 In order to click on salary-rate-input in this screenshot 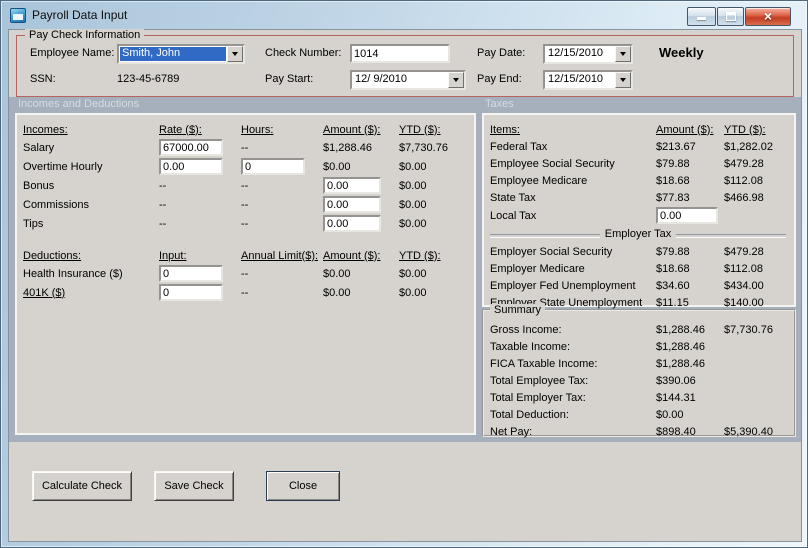, I will do `click(191, 147)`.